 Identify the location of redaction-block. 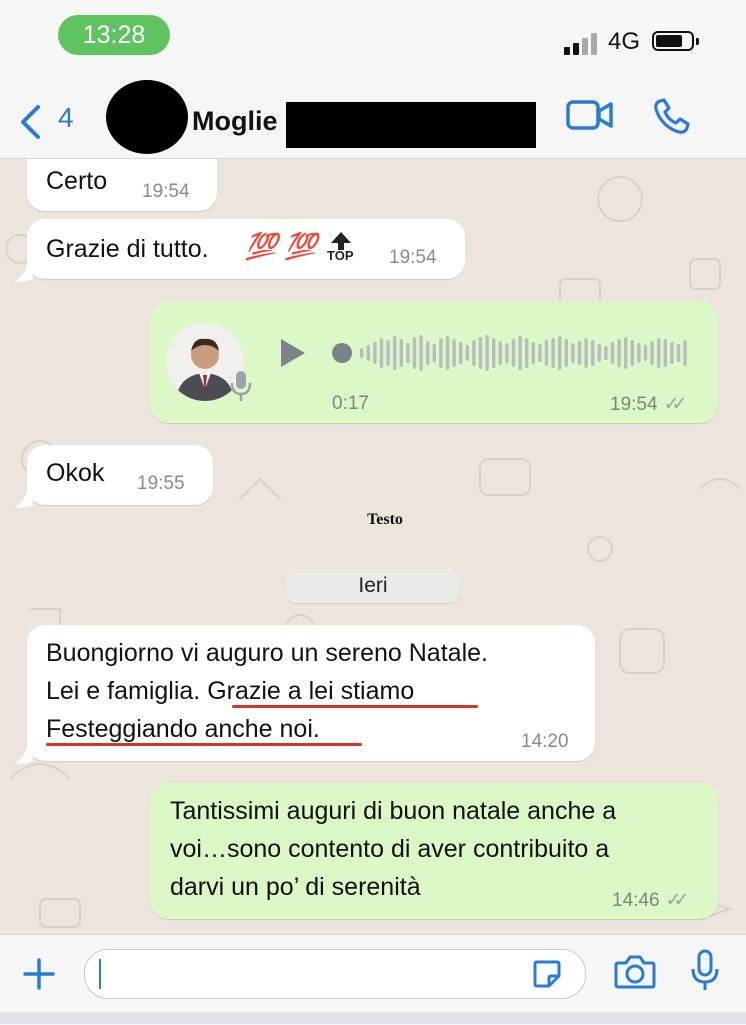
(411, 125).